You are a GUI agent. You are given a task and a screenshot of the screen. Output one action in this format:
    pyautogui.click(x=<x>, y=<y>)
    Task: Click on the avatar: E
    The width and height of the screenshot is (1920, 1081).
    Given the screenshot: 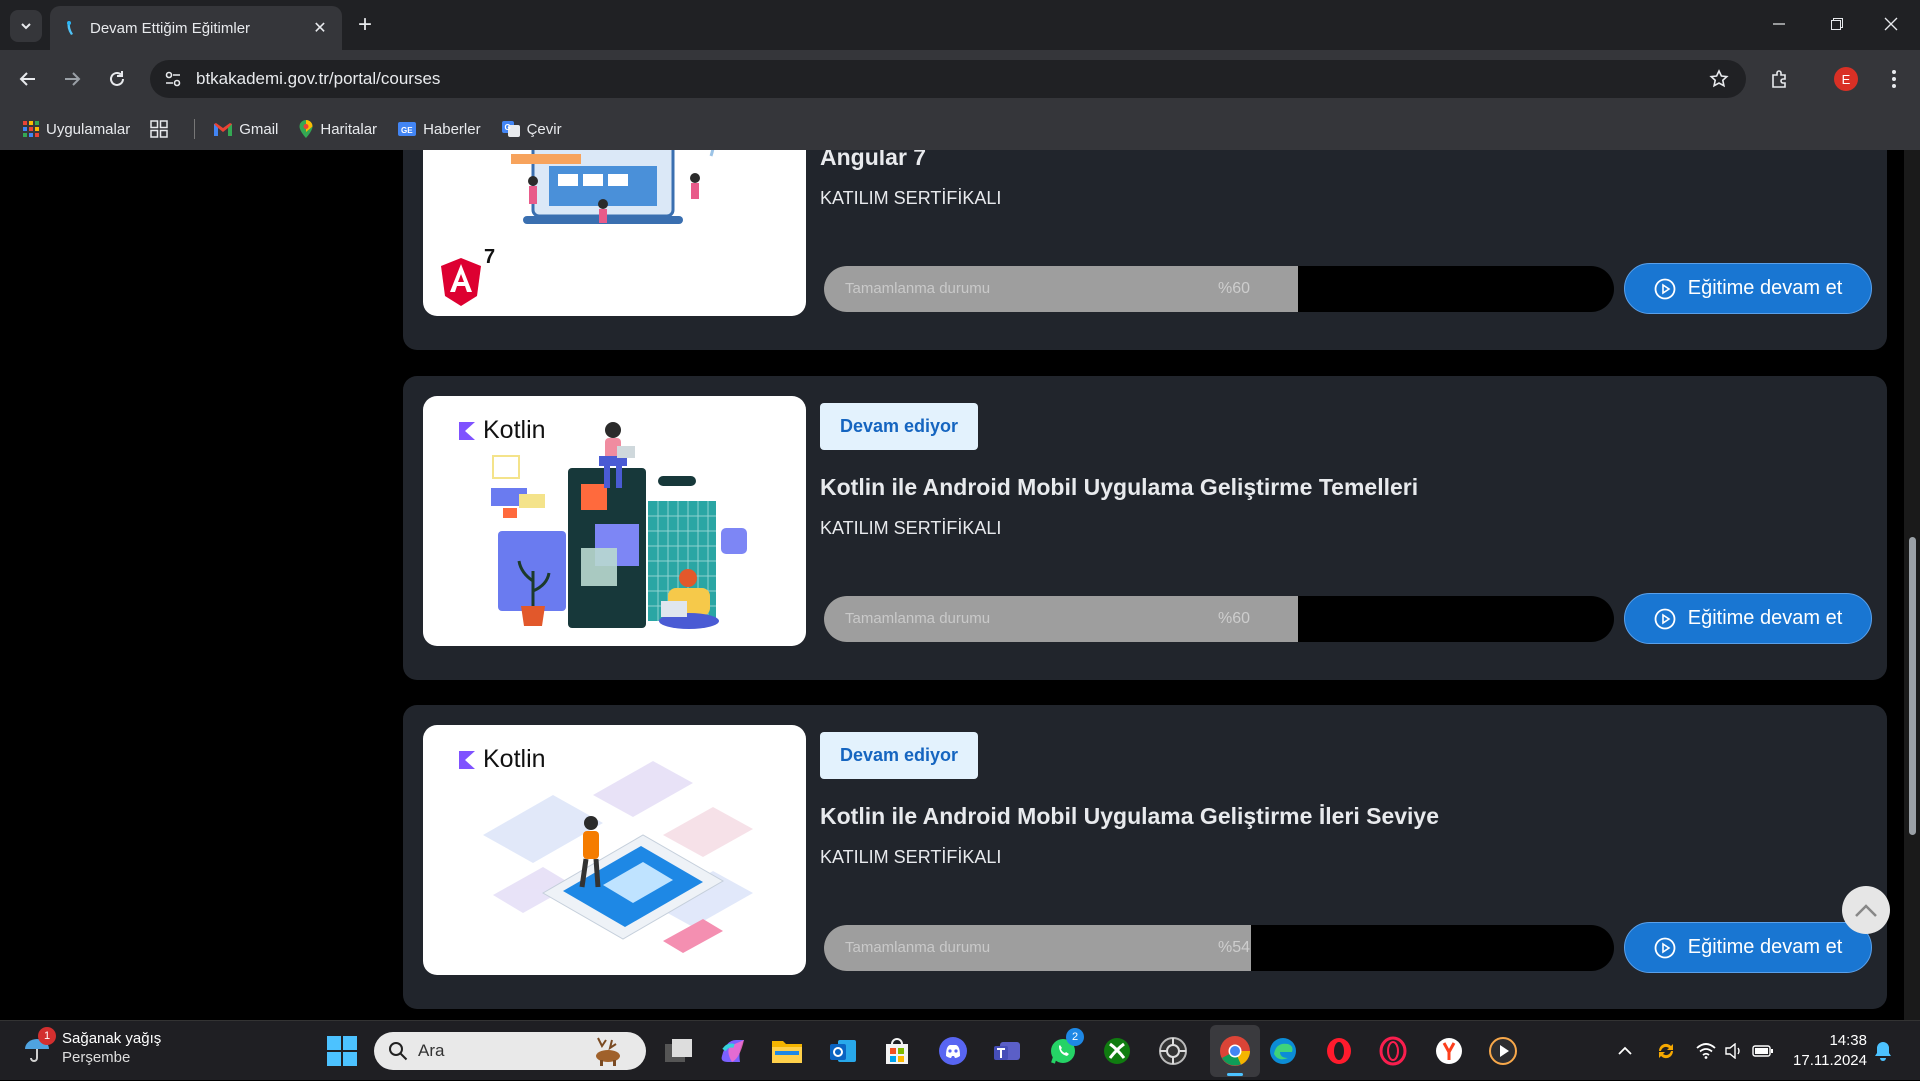 What is the action you would take?
    pyautogui.click(x=1846, y=79)
    